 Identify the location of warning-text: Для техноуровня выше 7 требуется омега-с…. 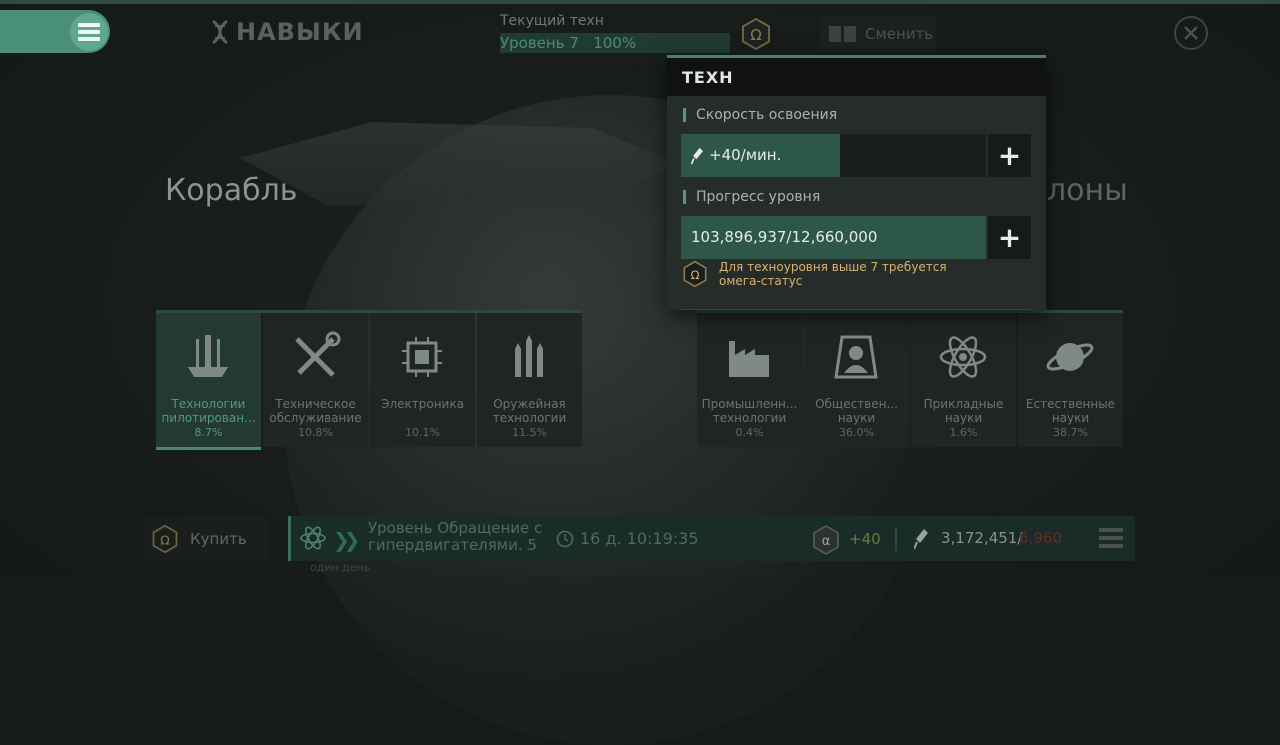
(833, 274).